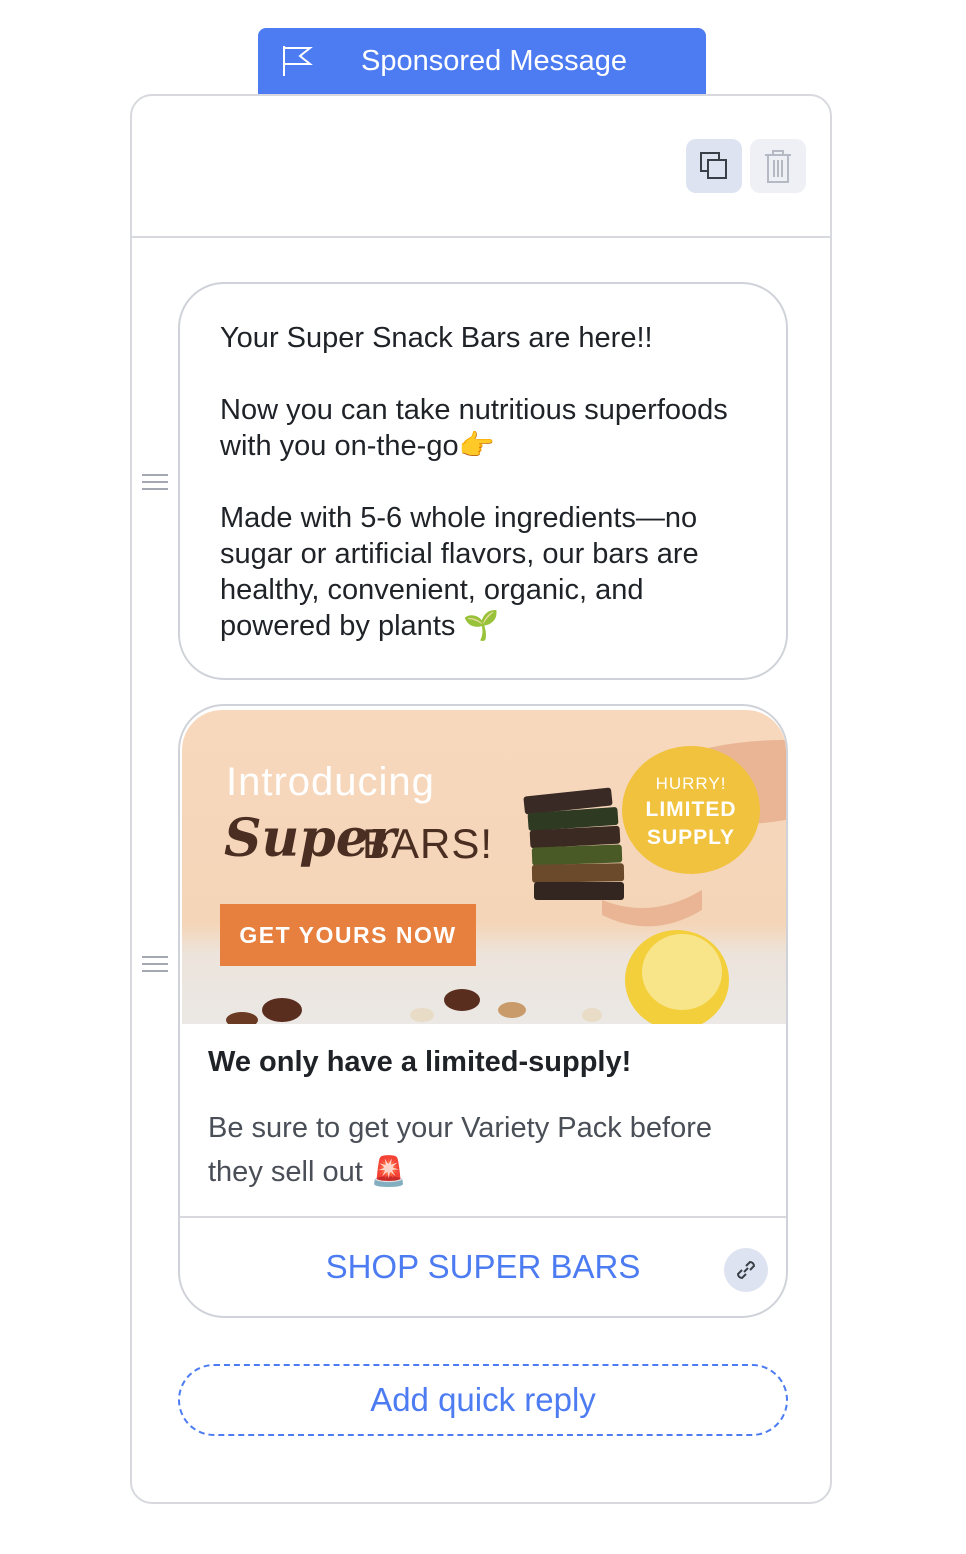 The width and height of the screenshot is (966, 1554). I want to click on banner-intro-text: Introducing, so click(330, 782).